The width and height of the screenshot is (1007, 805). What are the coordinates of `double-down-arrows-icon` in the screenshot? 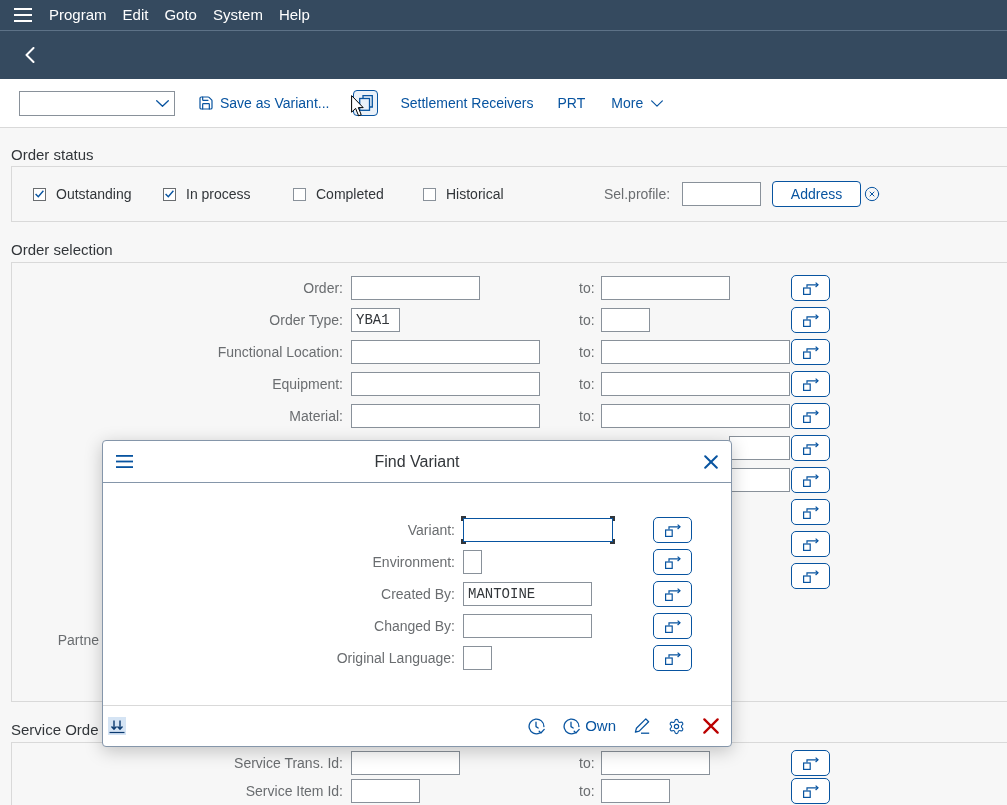 It's located at (117, 726).